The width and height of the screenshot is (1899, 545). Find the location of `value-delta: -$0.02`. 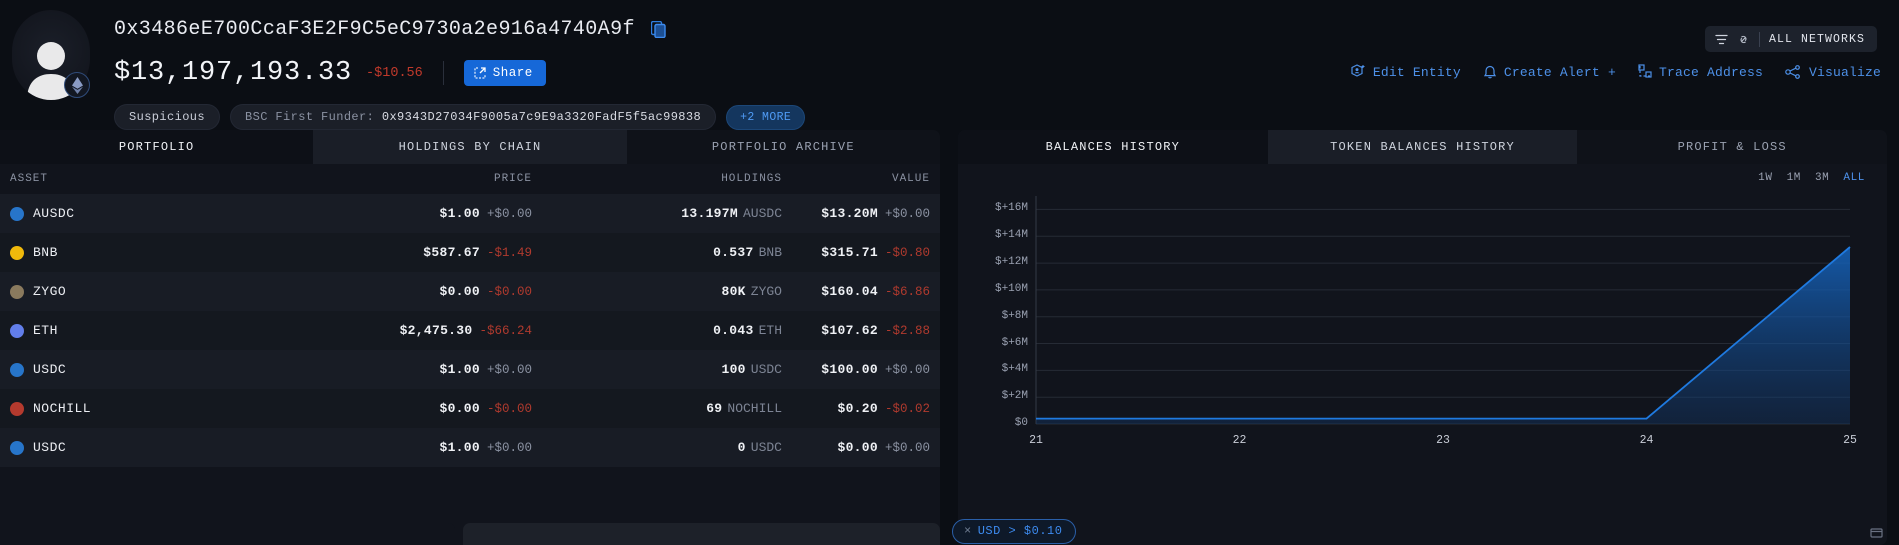

value-delta: -$0.02 is located at coordinates (907, 409).